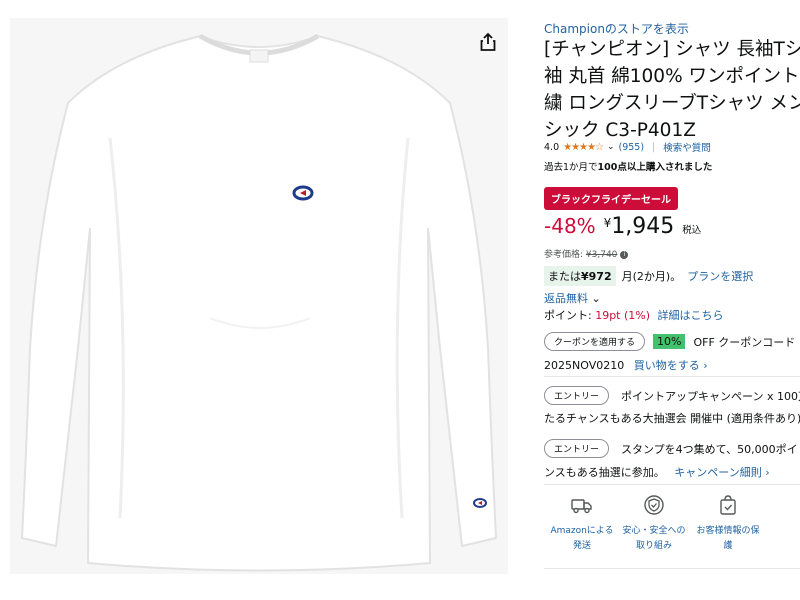 The width and height of the screenshot is (800, 600). I want to click on store-link: Championのストアを表示, so click(616, 28).